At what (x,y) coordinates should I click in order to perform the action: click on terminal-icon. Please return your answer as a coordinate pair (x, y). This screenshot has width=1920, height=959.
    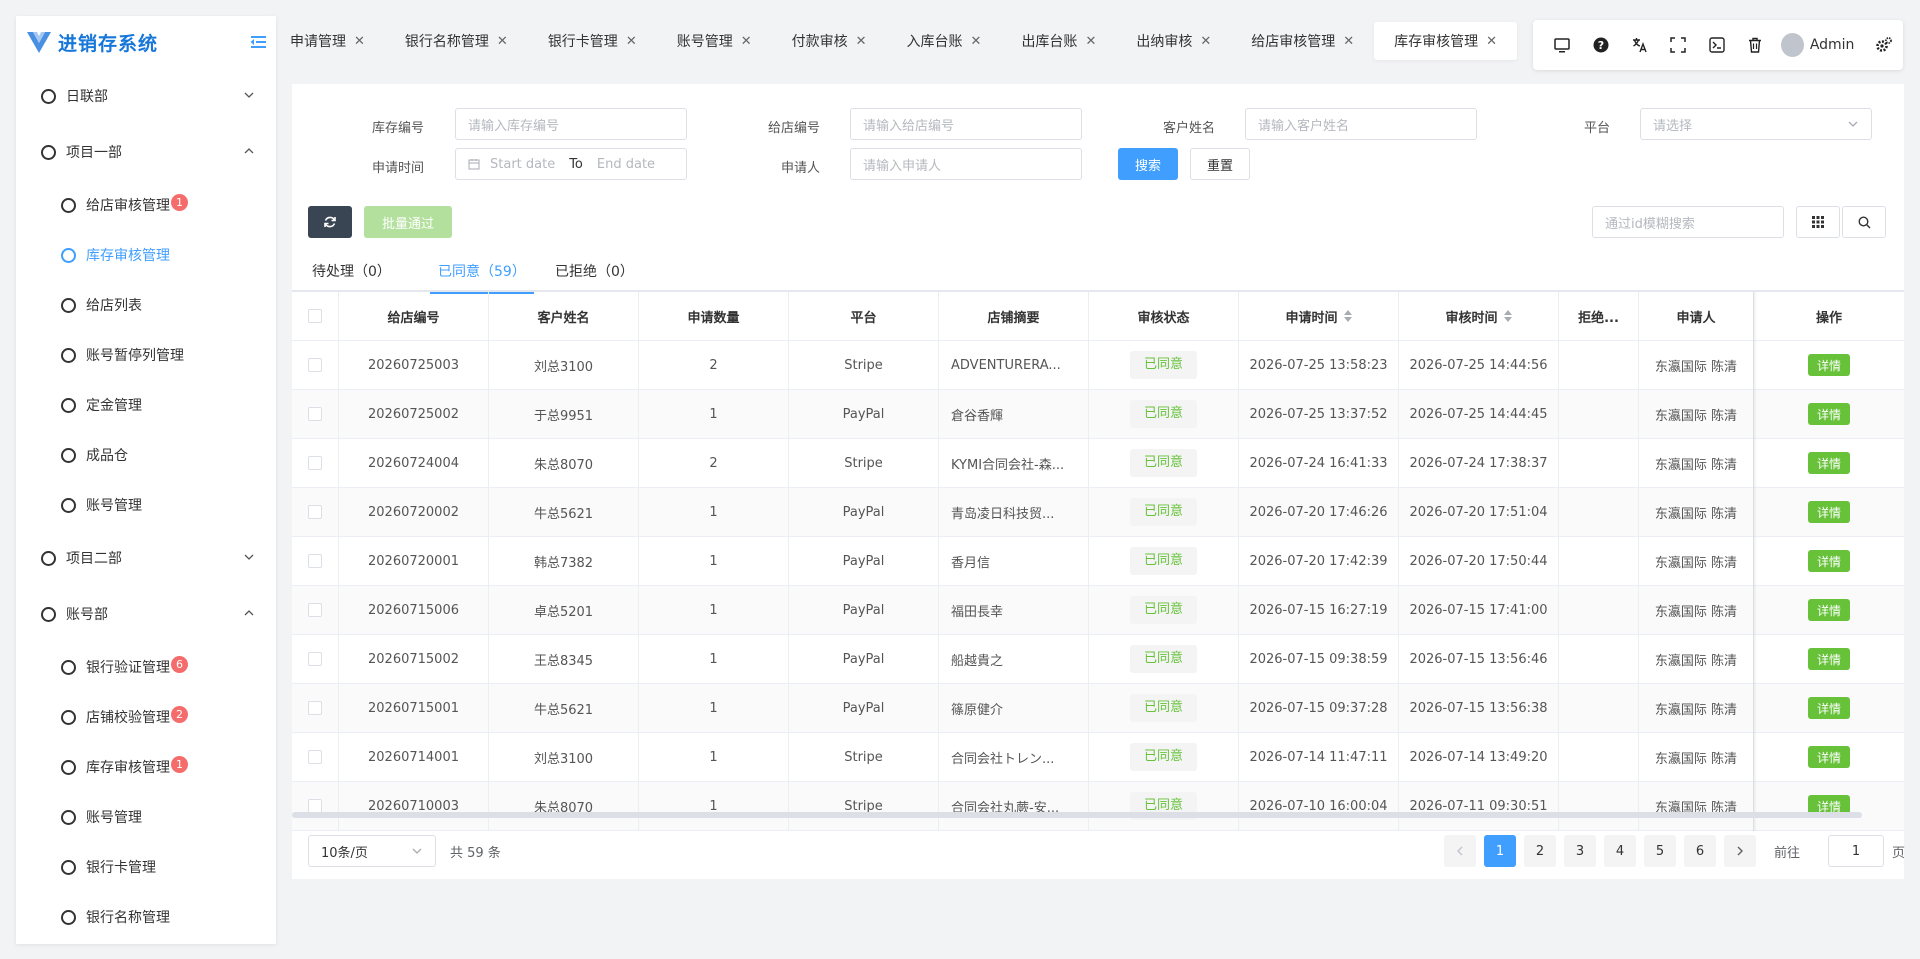
    Looking at the image, I should click on (1716, 45).